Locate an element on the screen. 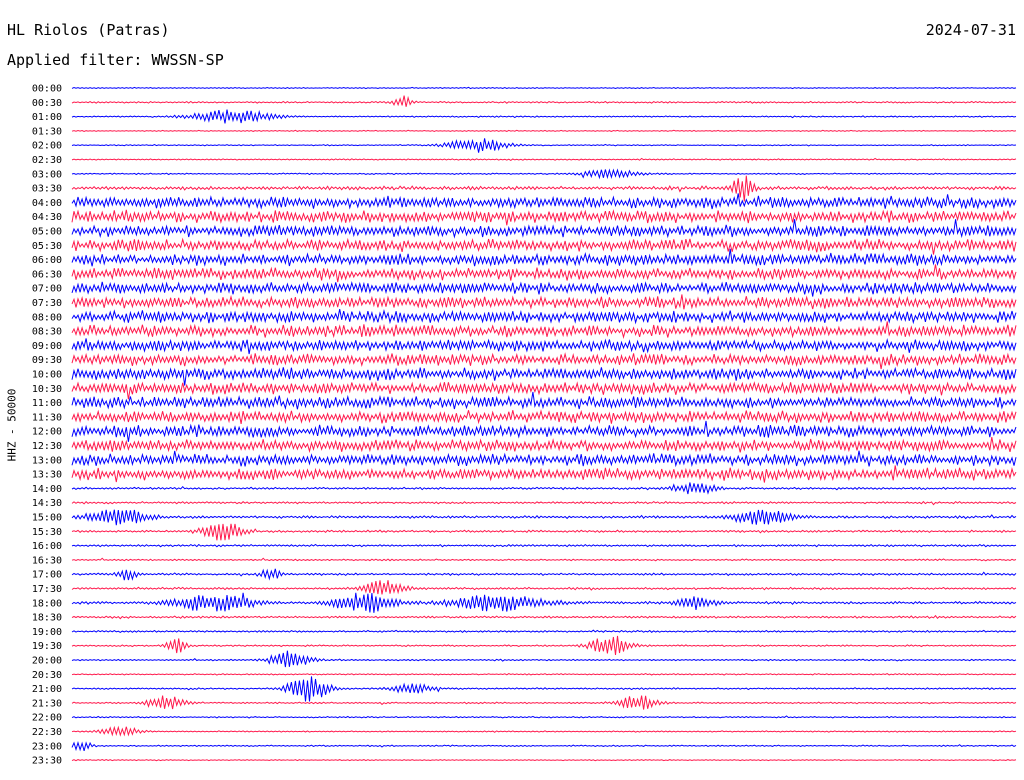 This screenshot has height=780, width=1024. time-label: 10:00 is located at coordinates (47, 375).